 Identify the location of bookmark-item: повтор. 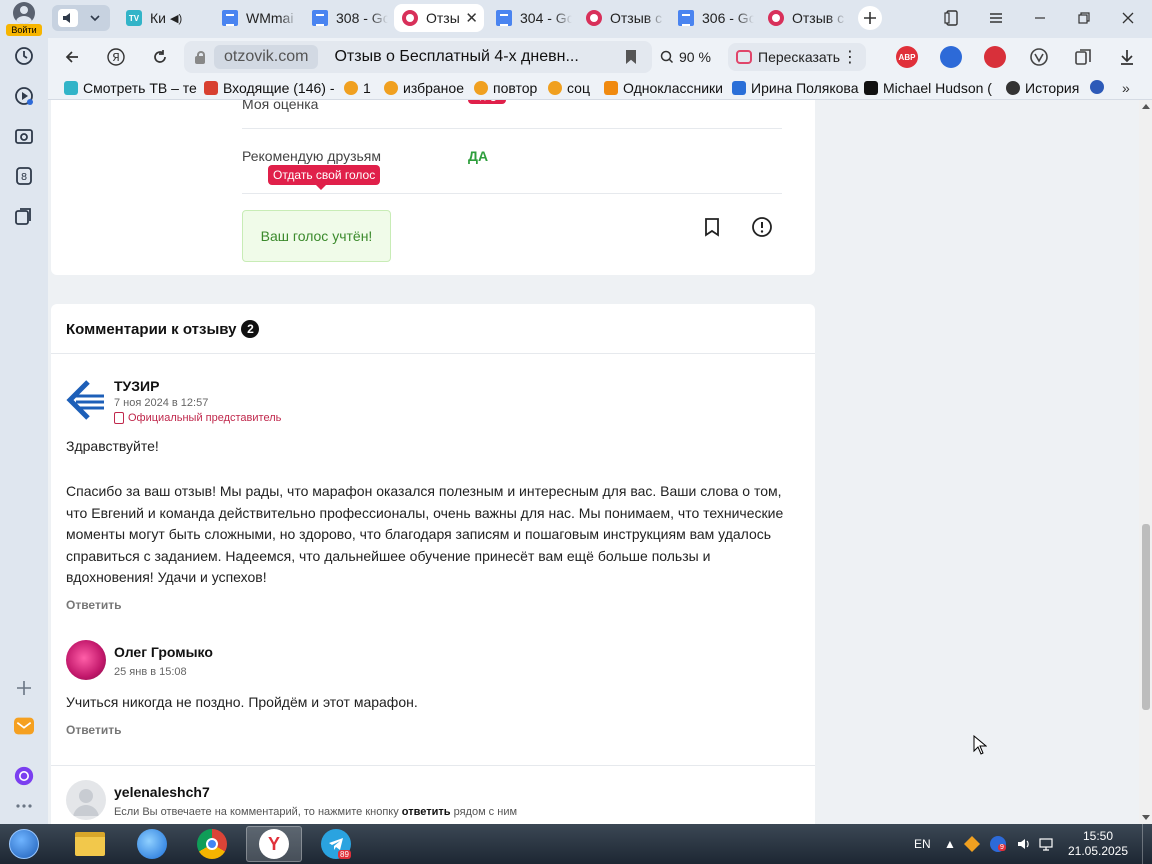
(505, 88).